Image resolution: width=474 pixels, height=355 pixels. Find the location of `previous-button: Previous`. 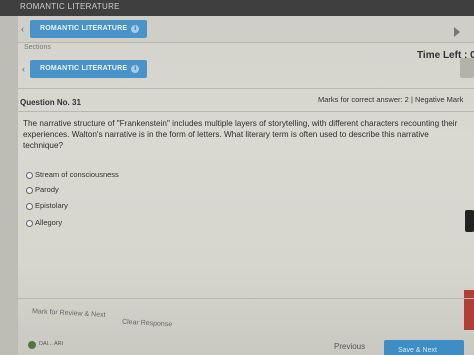

previous-button: Previous is located at coordinates (349, 346).